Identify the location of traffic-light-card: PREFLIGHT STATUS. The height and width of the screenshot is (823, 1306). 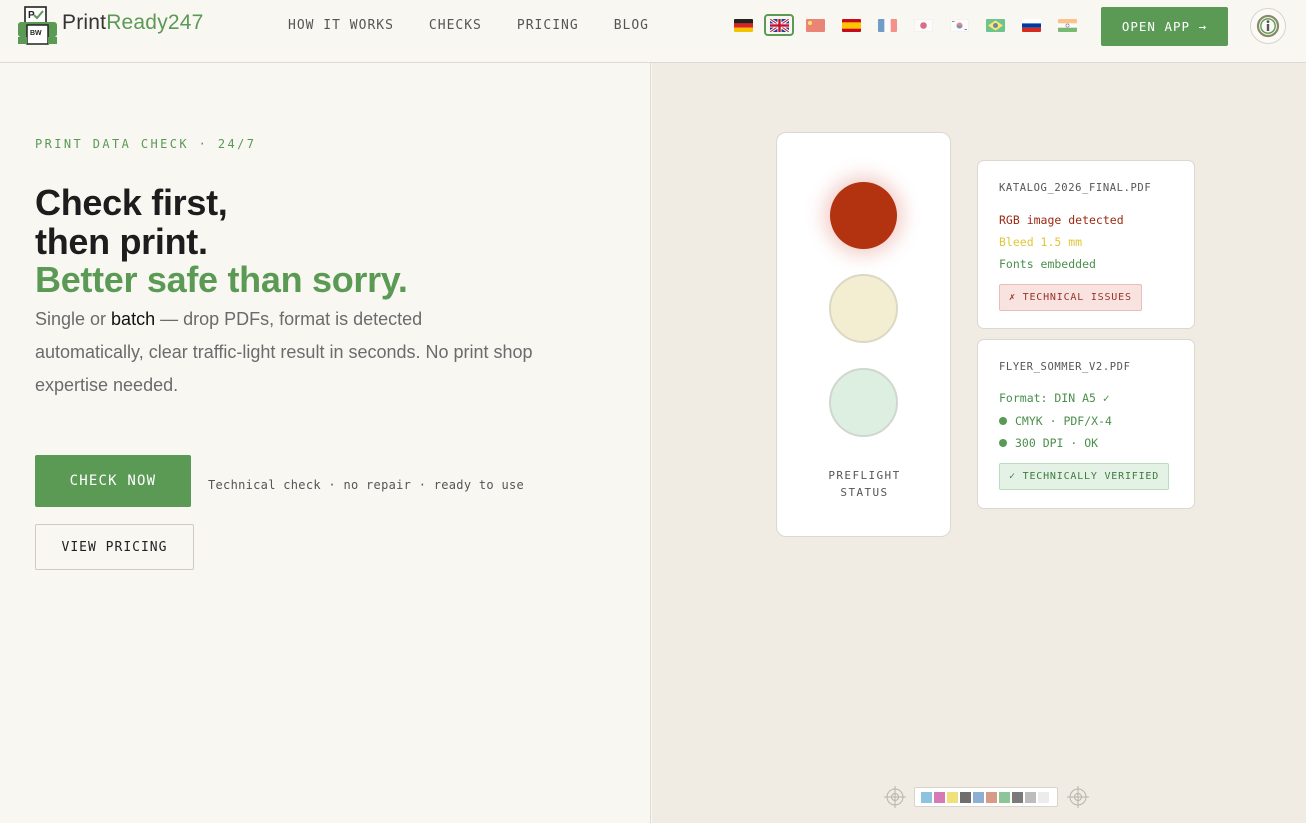
(863, 334).